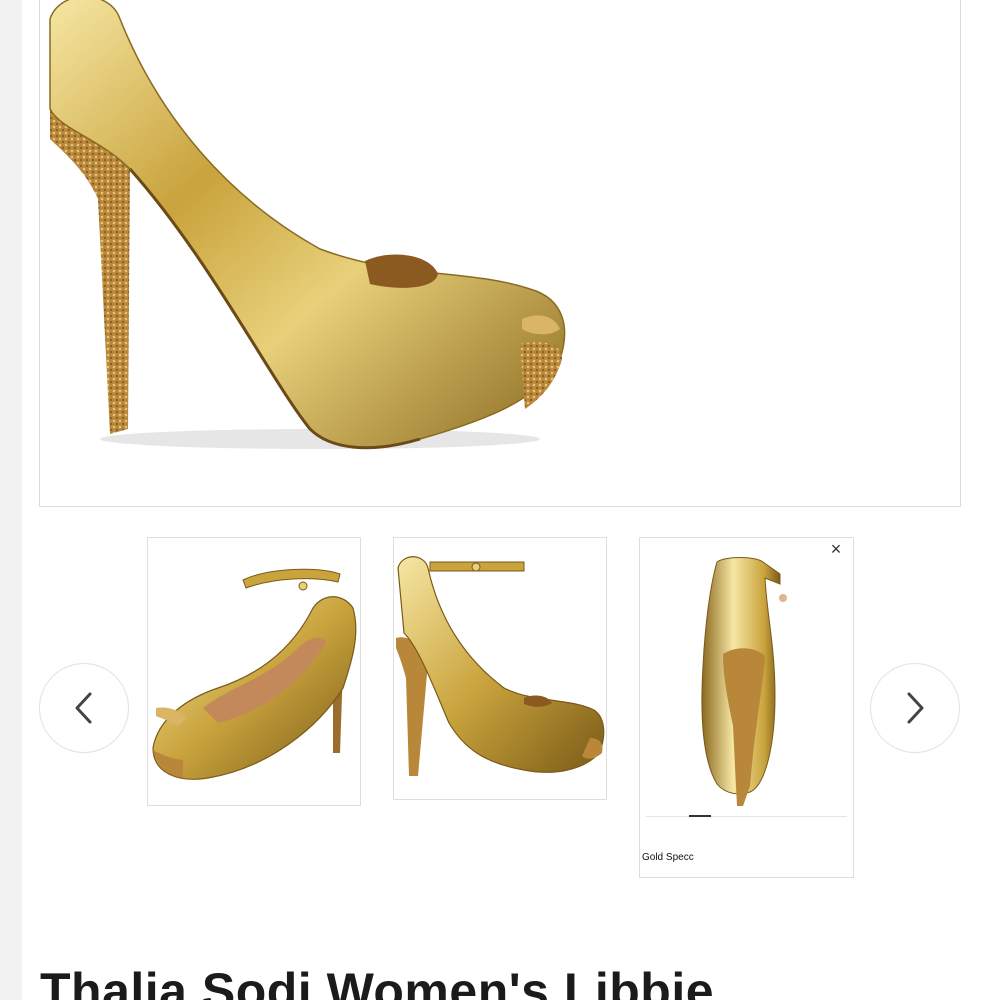 The image size is (1000, 1000). Describe the element at coordinates (700, 816) in the screenshot. I see `popup-indicator` at that location.